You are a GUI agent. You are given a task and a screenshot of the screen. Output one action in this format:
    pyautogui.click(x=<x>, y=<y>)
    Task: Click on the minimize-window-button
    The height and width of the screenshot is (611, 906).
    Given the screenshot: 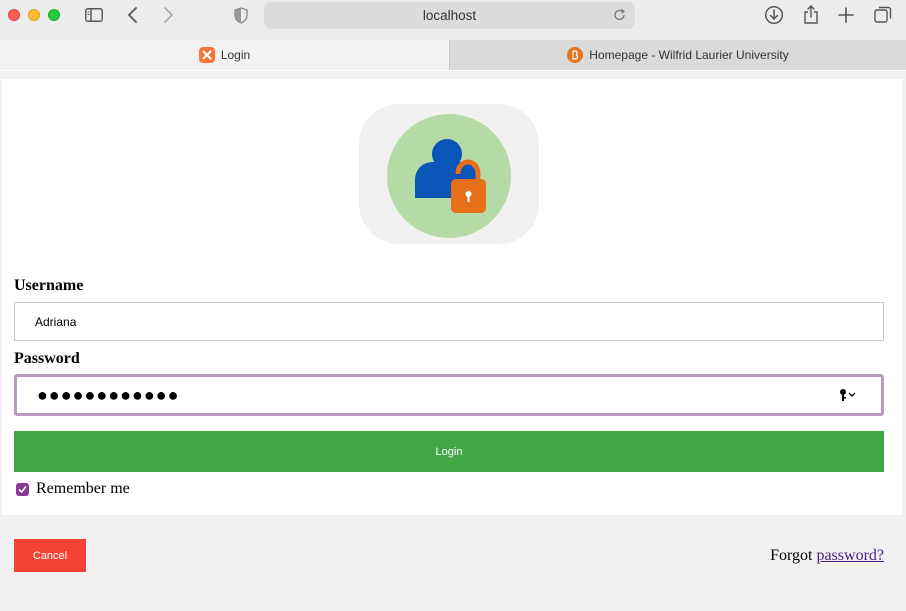 What is the action you would take?
    pyautogui.click(x=34, y=15)
    